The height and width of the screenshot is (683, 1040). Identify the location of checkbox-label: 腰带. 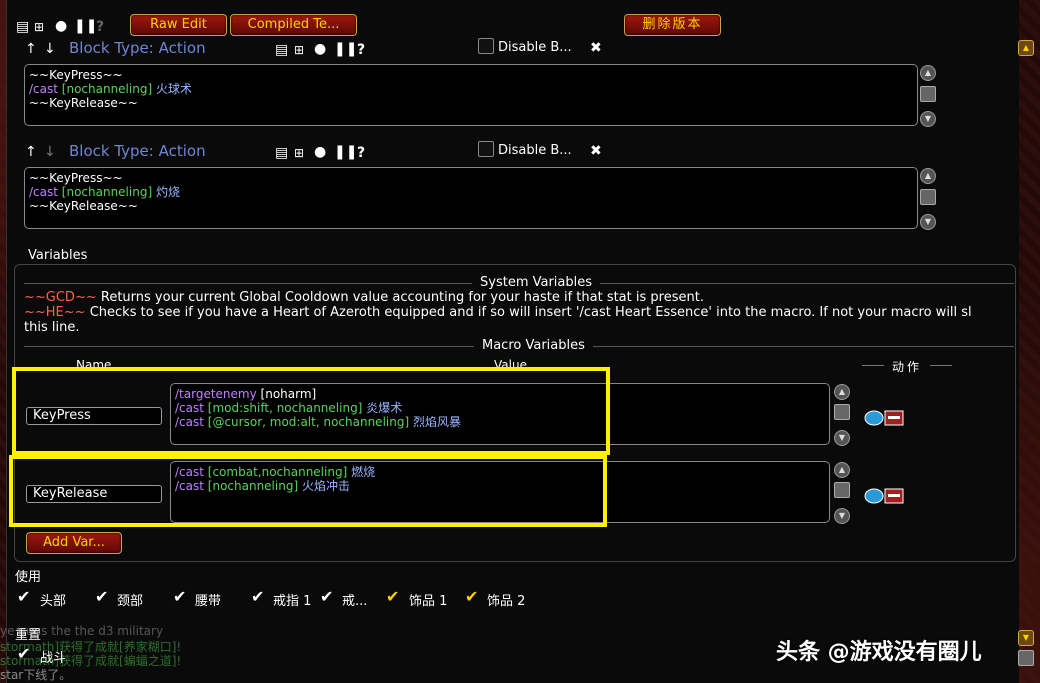
(208, 601).